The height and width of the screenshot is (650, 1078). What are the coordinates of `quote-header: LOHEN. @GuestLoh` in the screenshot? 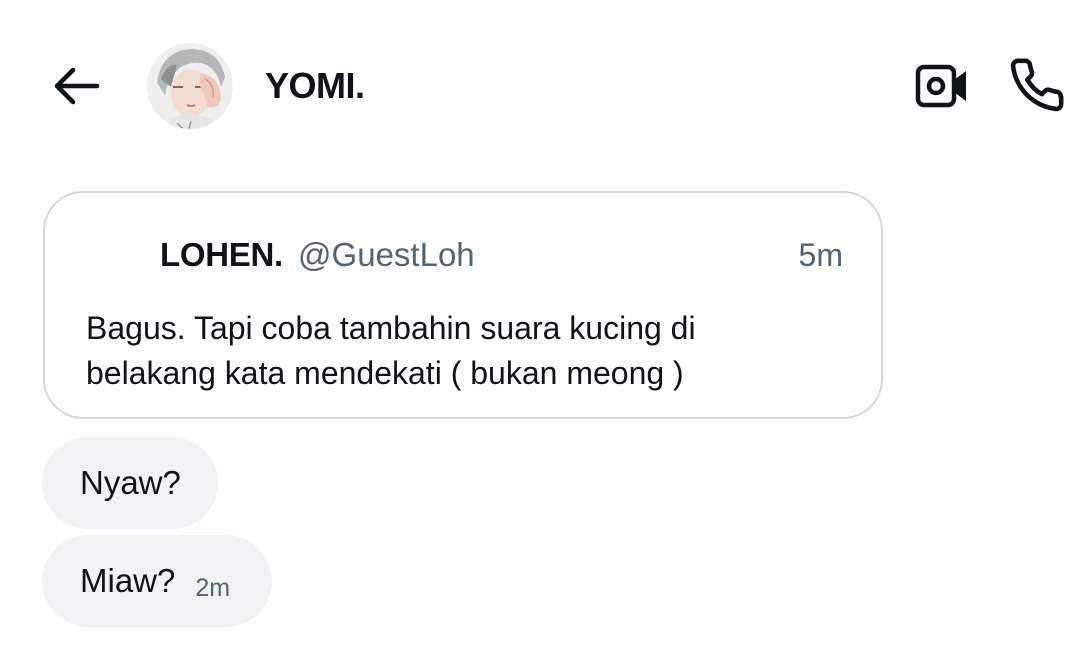 It's located at (317, 255).